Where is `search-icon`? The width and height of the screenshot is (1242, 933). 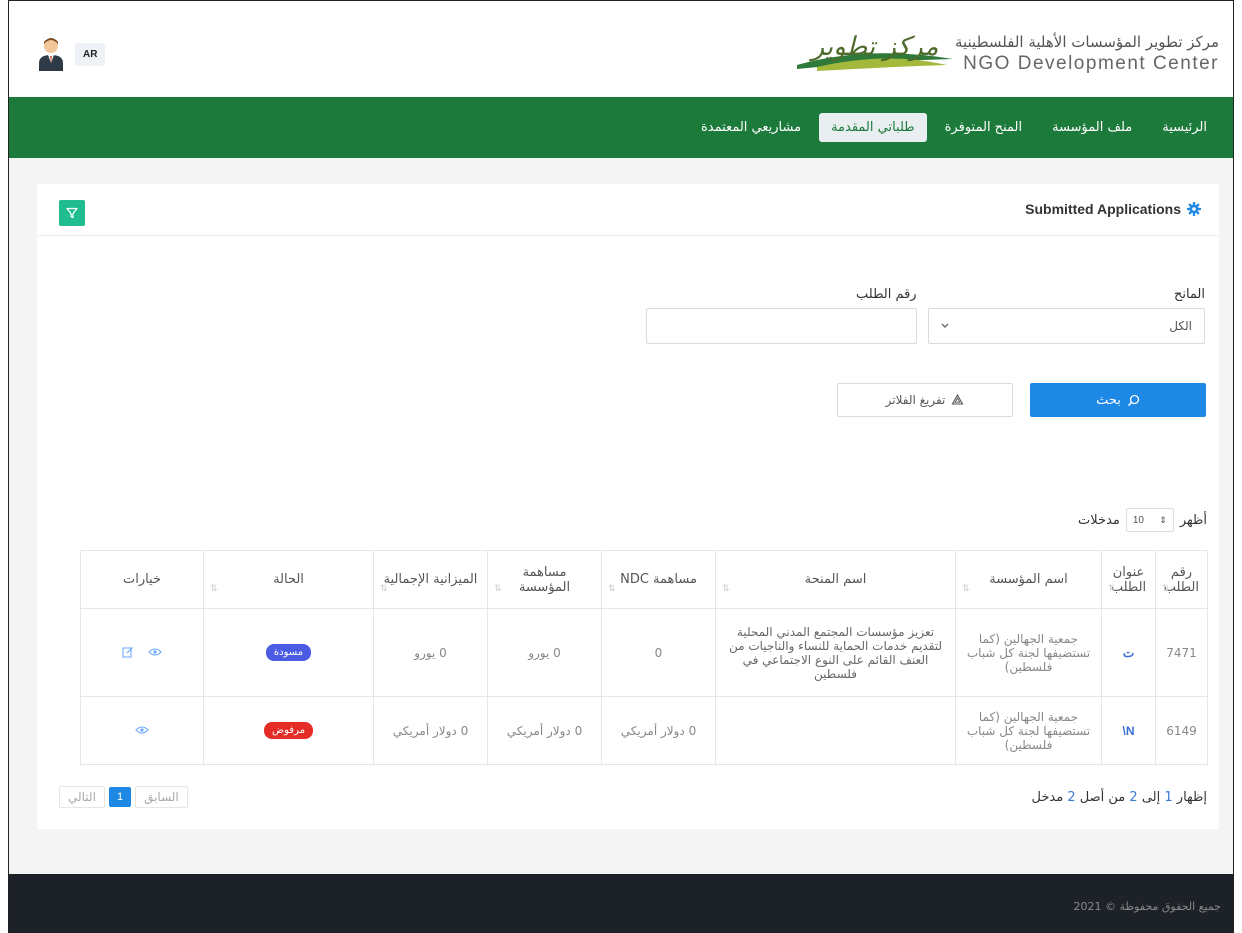 search-icon is located at coordinates (1133, 400).